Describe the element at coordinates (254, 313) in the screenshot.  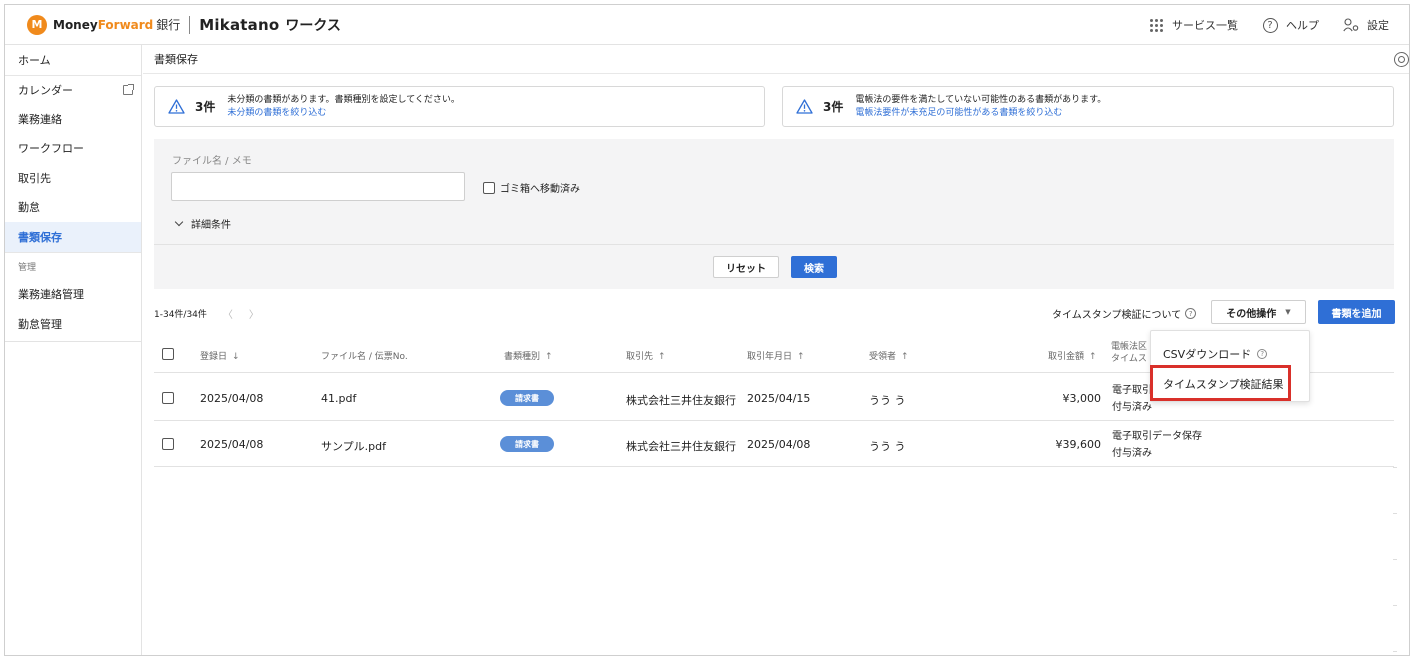
I see `next-page-button: 〉` at that location.